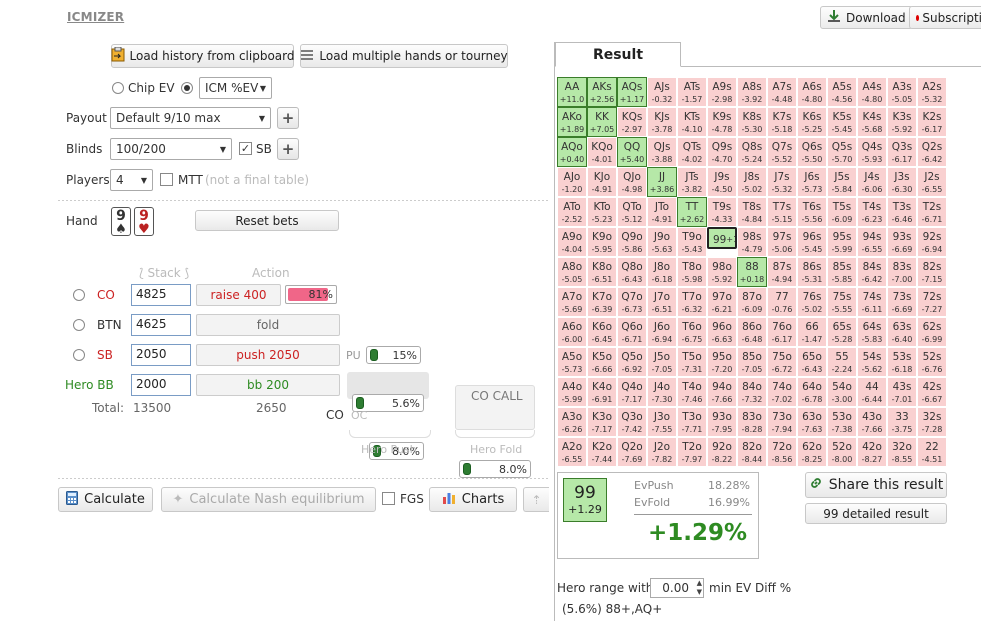 This screenshot has width=981, height=621. I want to click on hand-cell-Q9s: Q9s -4.70, so click(722, 152).